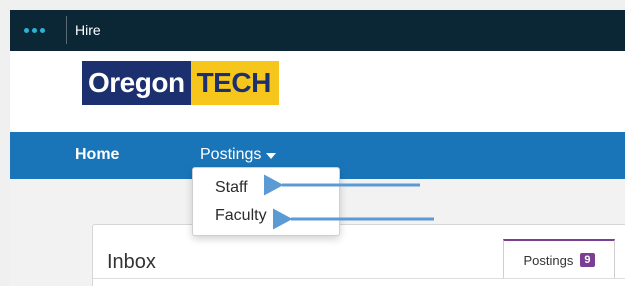 The width and height of the screenshot is (625, 286). I want to click on annotation-arrows, so click(349, 202).